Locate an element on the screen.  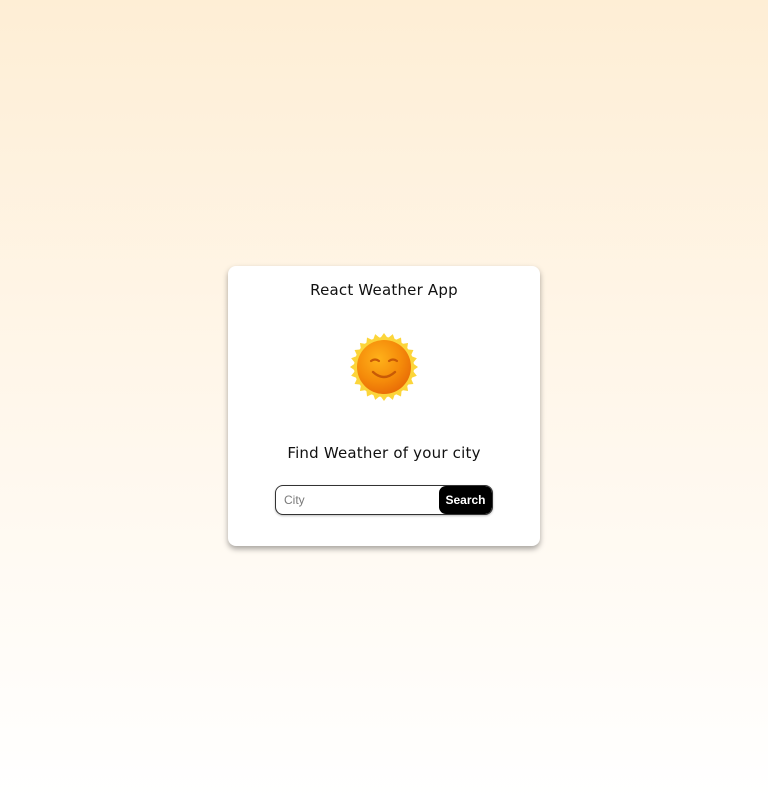
city-search-form: Search is located at coordinates (384, 500).